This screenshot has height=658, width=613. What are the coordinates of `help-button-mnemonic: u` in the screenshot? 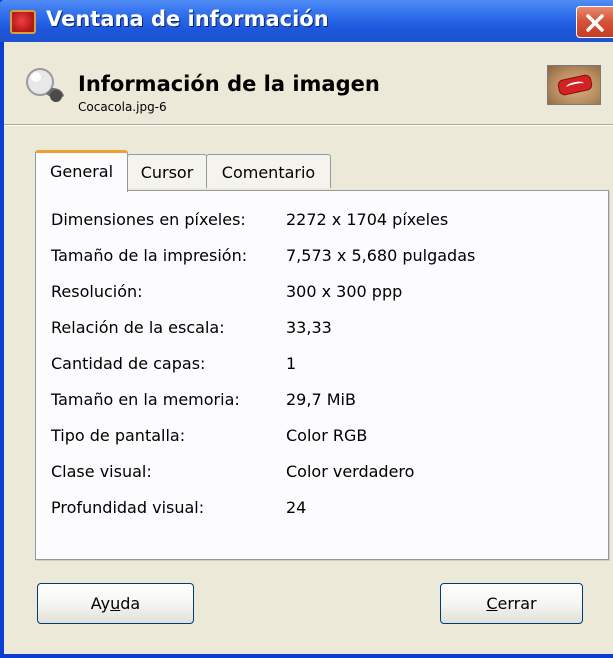 It's located at (115, 603).